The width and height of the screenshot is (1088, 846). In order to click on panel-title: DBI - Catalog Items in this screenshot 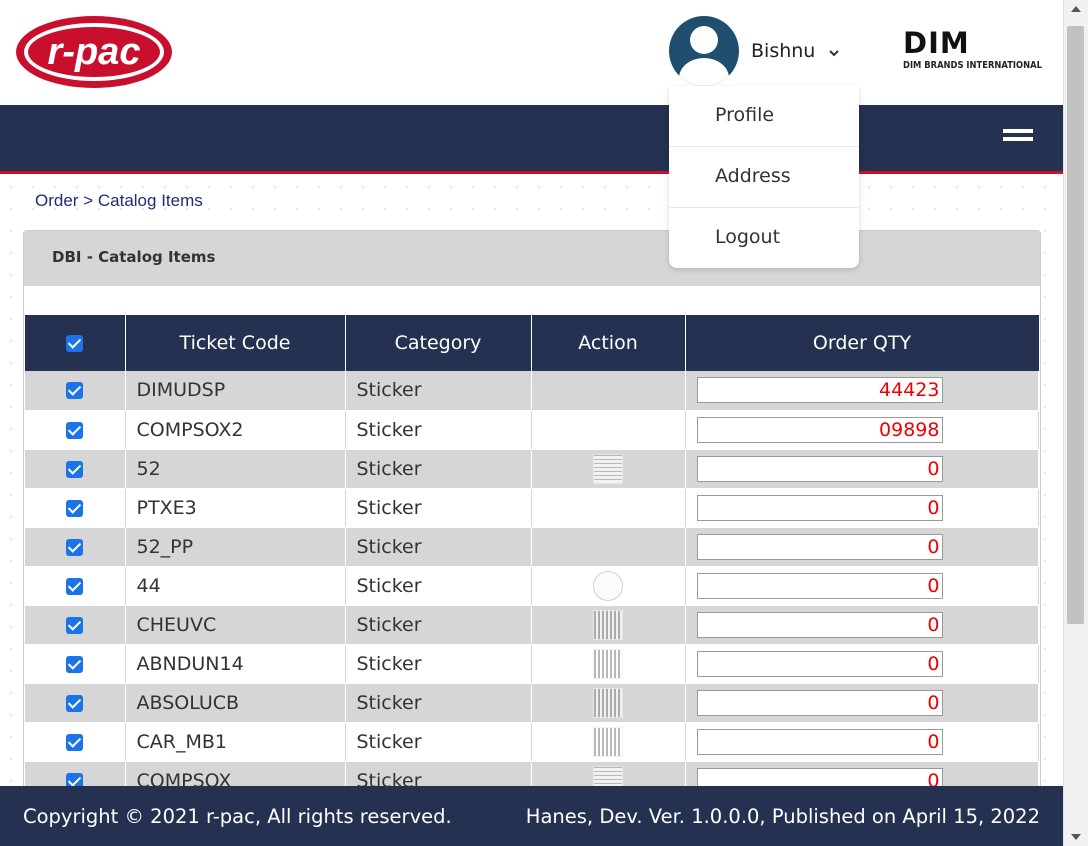, I will do `click(532, 258)`.